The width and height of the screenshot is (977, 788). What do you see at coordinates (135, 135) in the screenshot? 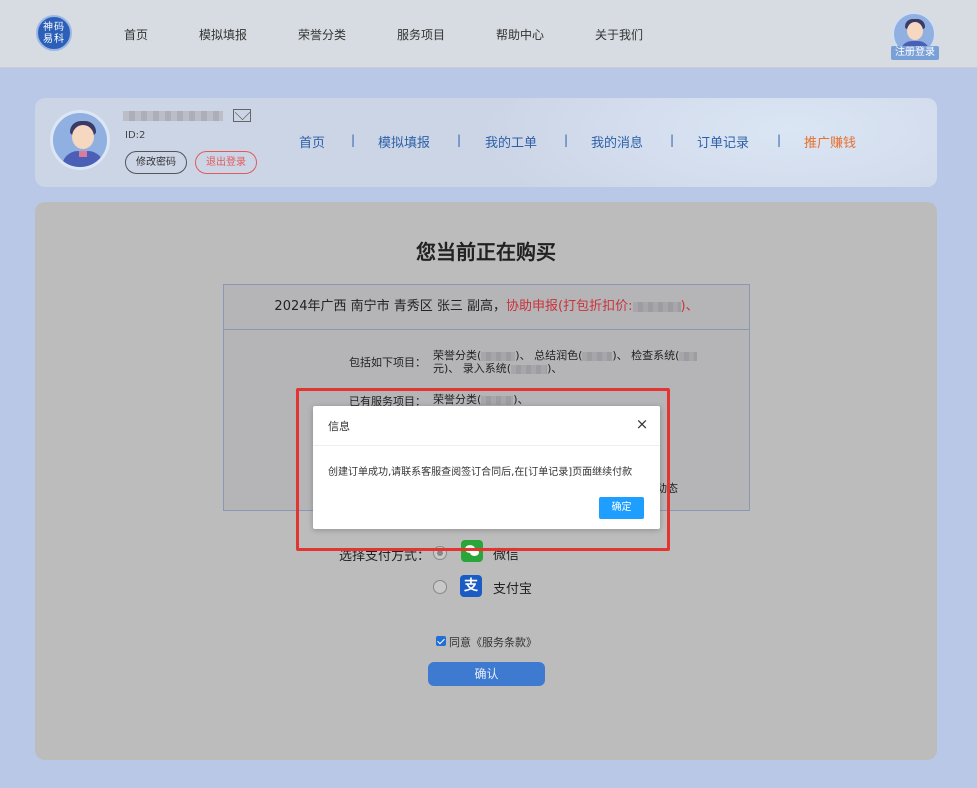
I see `user-id: ID:2` at bounding box center [135, 135].